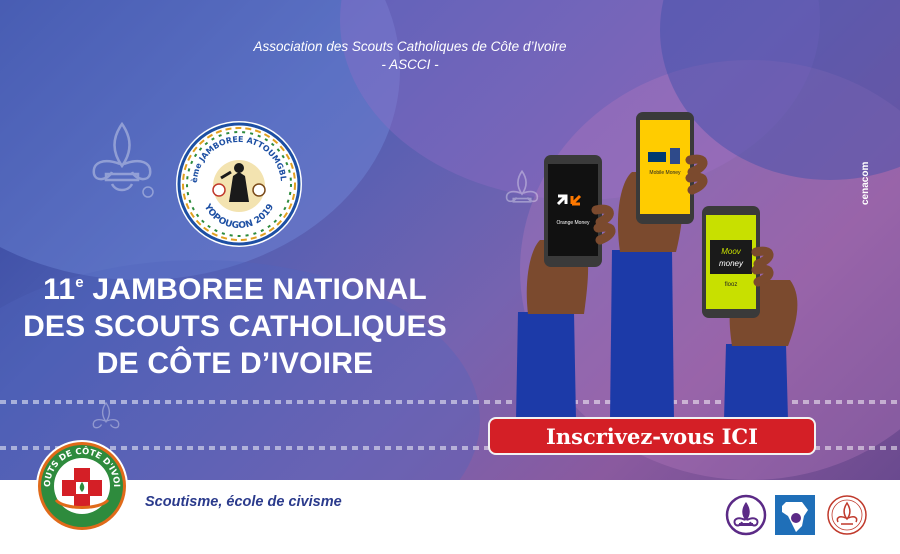 The width and height of the screenshot is (900, 554). What do you see at coordinates (243, 502) in the screenshot?
I see `slogan: Scoutisme, école de civisme` at bounding box center [243, 502].